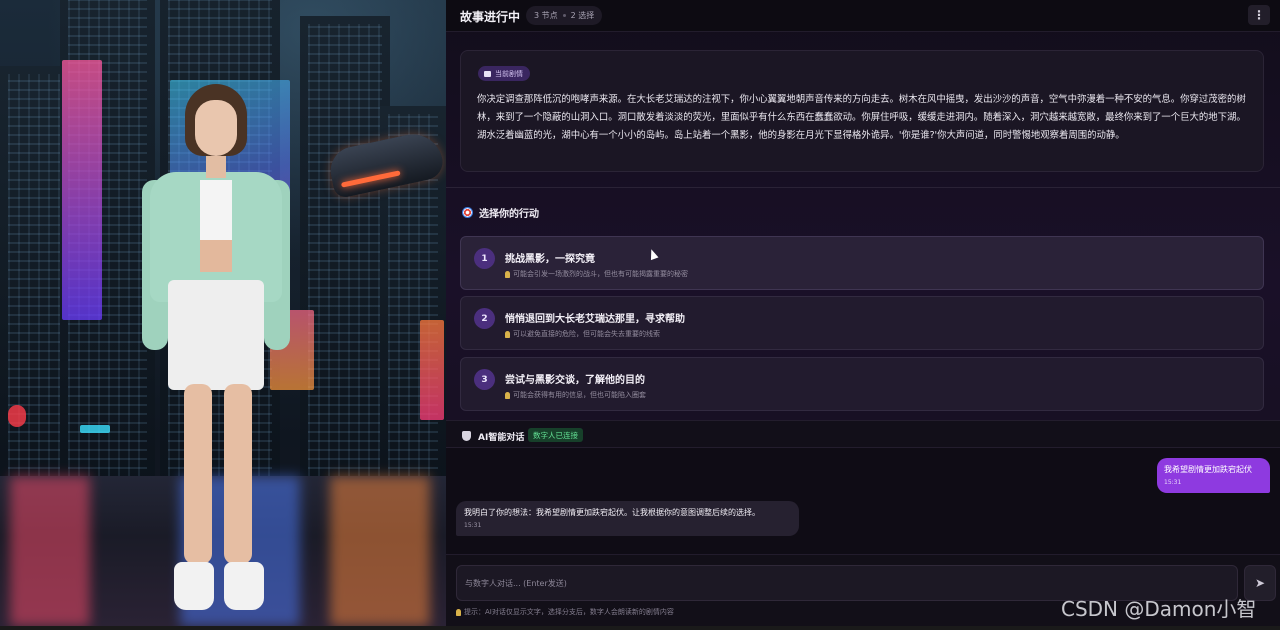 This screenshot has height=630, width=1280. I want to click on separator-dot, so click(564, 15).